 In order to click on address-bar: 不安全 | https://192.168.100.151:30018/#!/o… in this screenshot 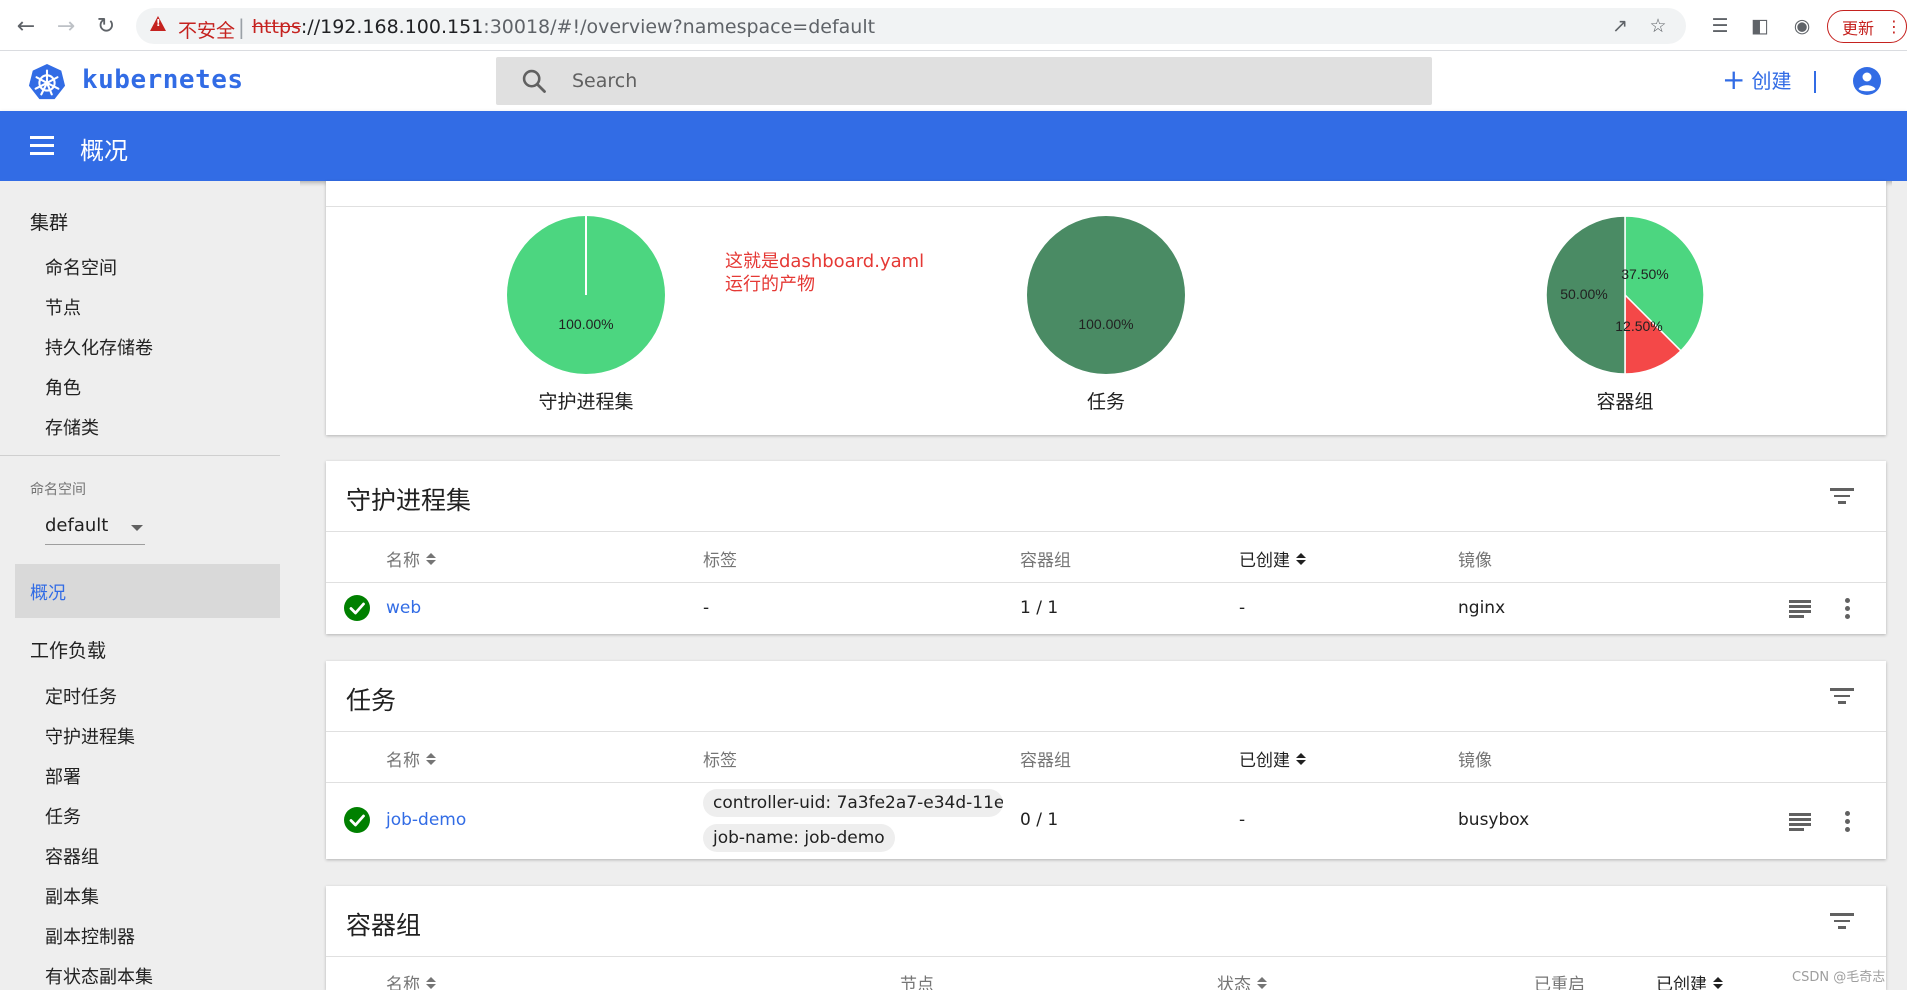, I will do `click(911, 26)`.